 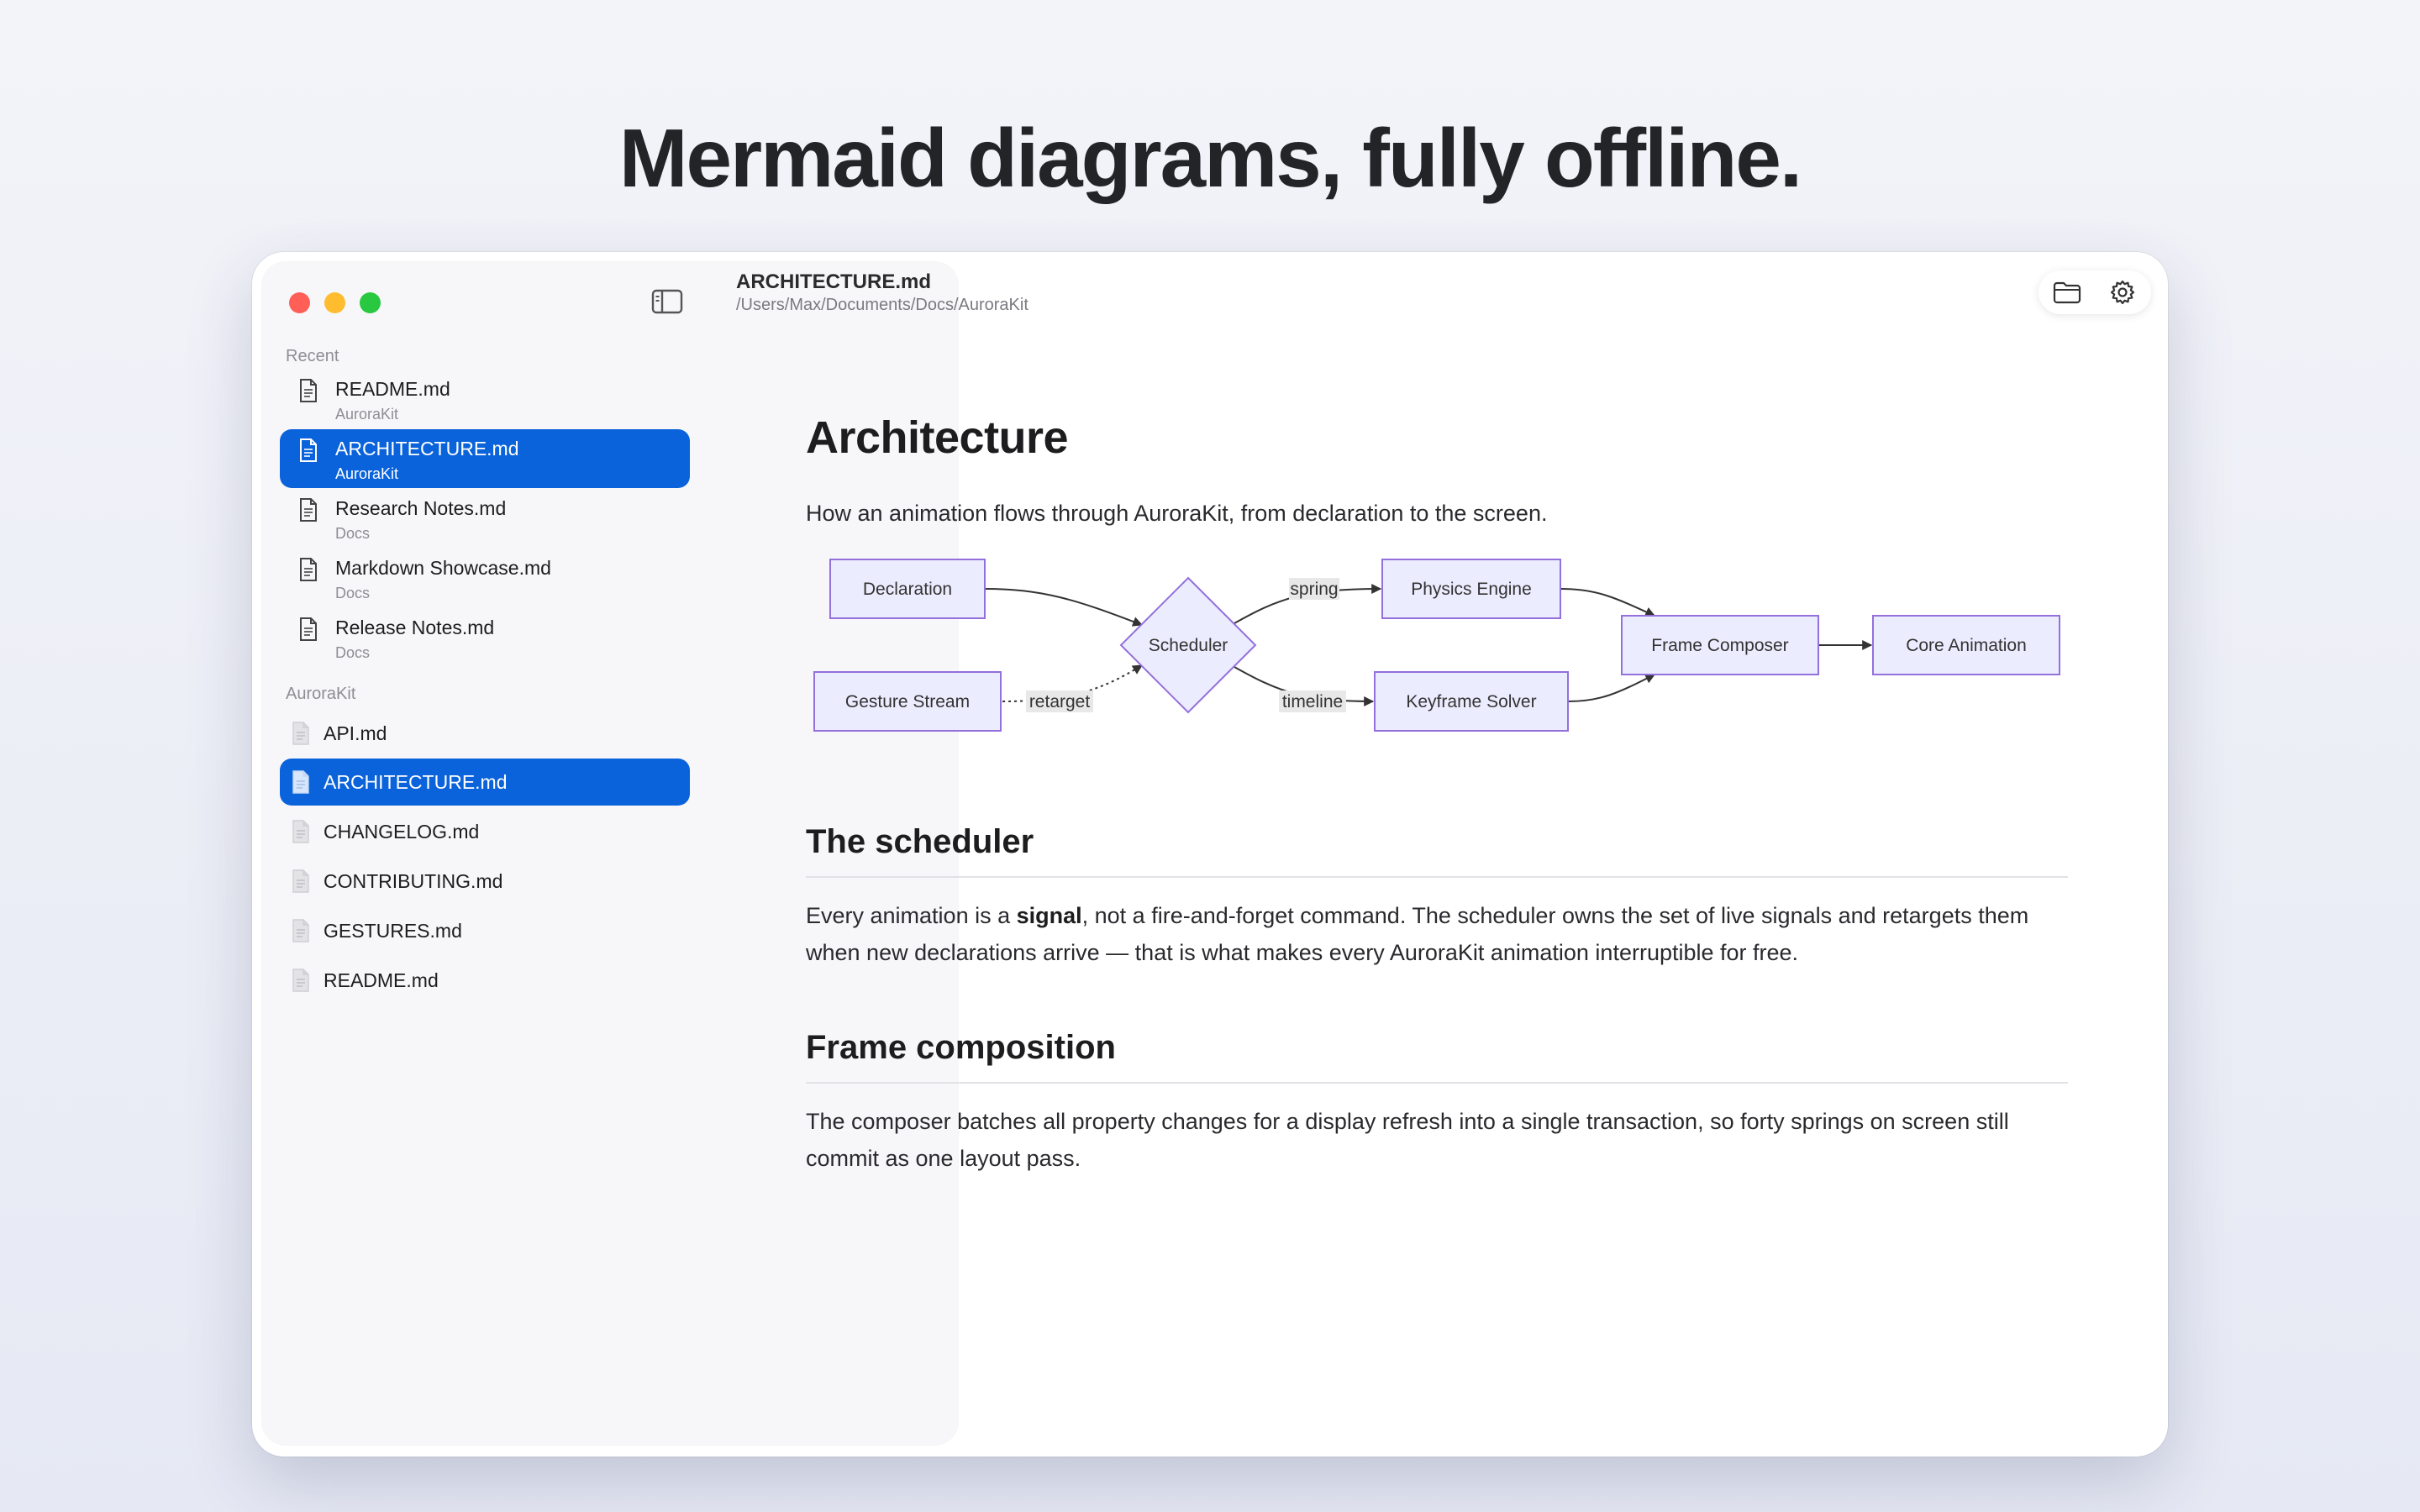 What do you see at coordinates (415, 627) in the screenshot?
I see `recent-item-name: Release Notes.md` at bounding box center [415, 627].